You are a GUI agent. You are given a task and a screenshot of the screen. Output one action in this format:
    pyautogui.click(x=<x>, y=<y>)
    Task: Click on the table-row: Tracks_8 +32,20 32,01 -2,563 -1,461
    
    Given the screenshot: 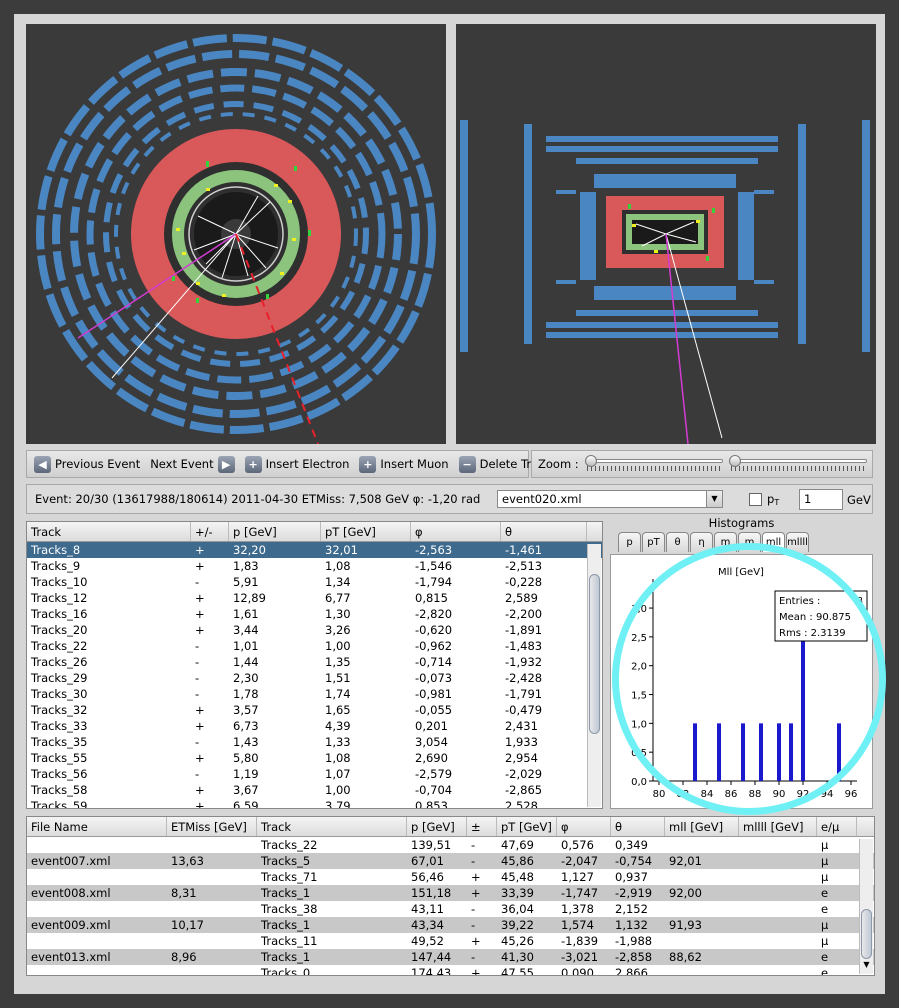 What is the action you would take?
    pyautogui.click(x=314, y=550)
    